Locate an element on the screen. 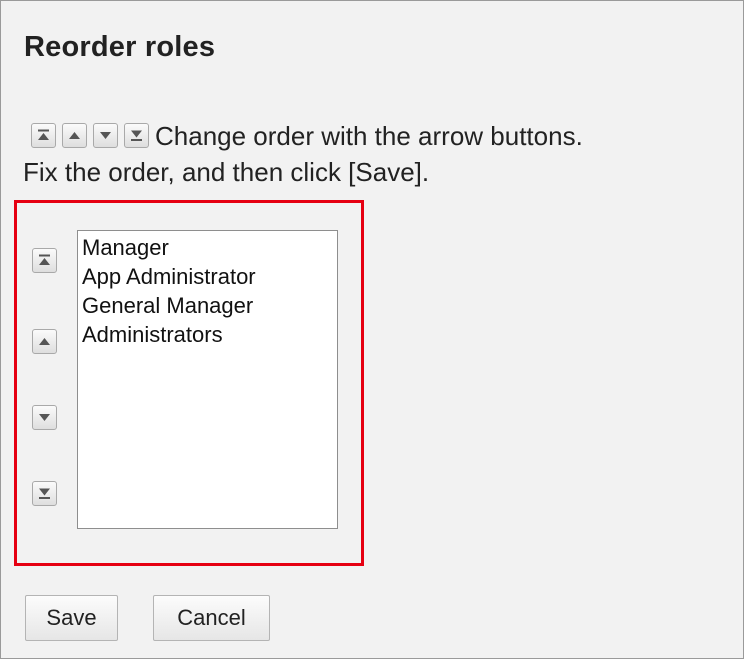 This screenshot has height=659, width=744. cancel-button: Cancel is located at coordinates (211, 618).